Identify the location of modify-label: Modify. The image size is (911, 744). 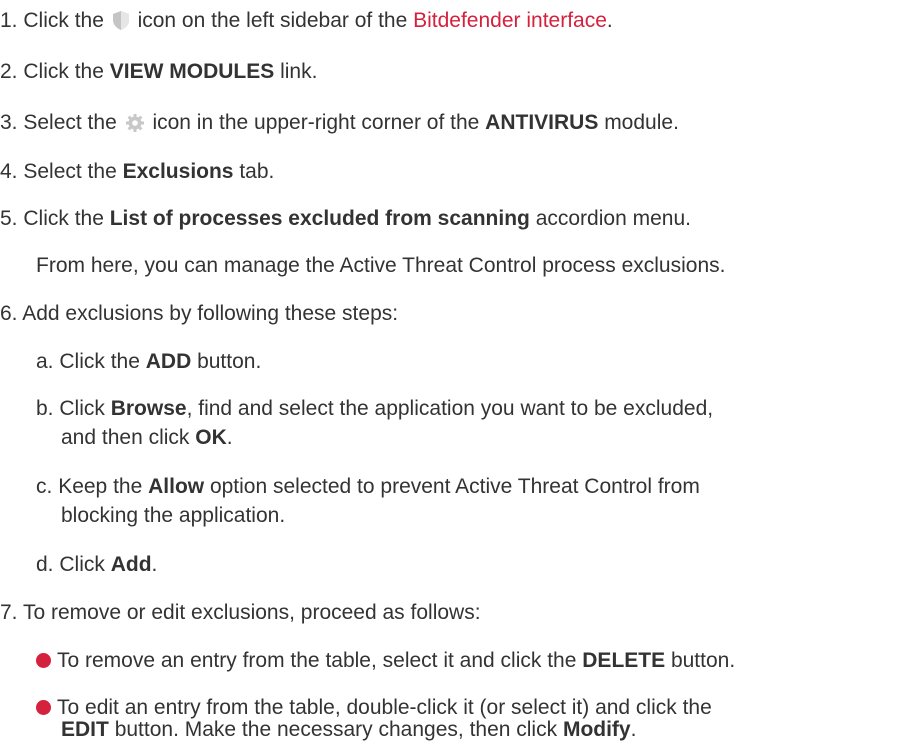
(596, 729).